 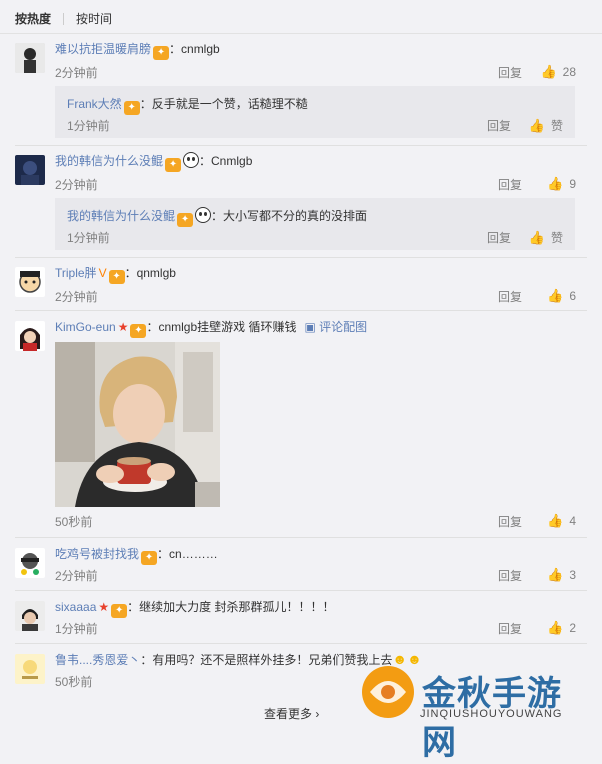 What do you see at coordinates (558, 72) in the screenshot?
I see `like-button: 👍 28` at bounding box center [558, 72].